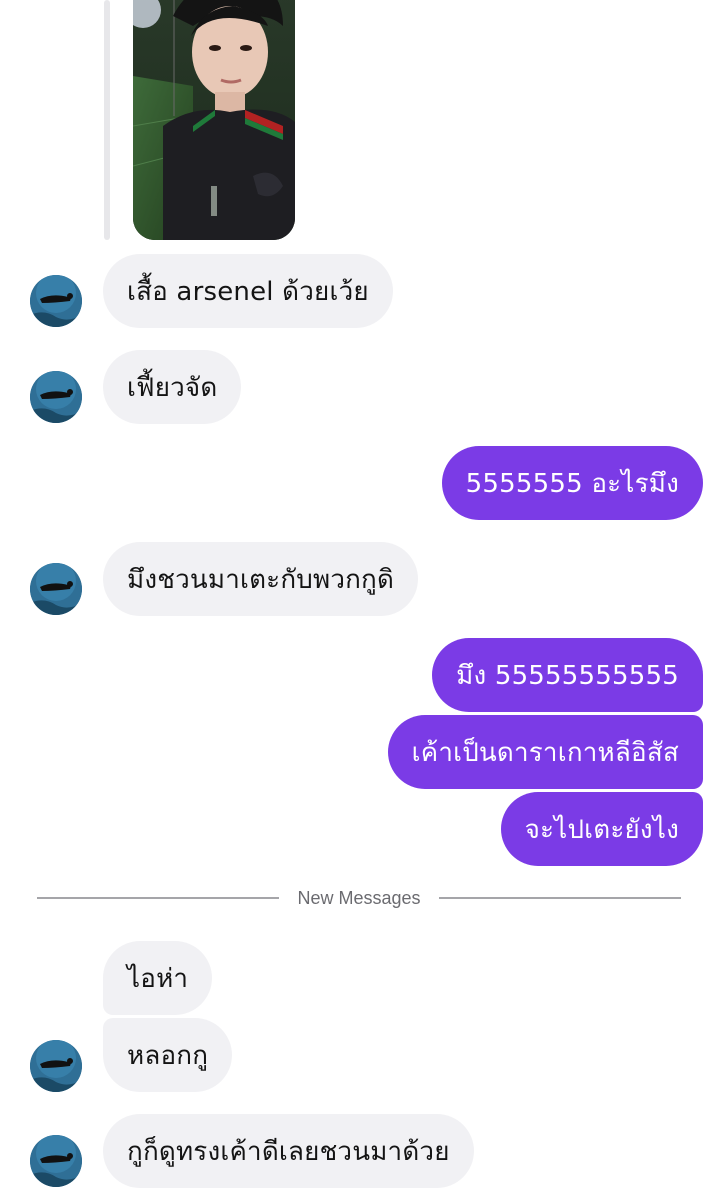  Describe the element at coordinates (107, 120) in the screenshot. I see `reply-indicator-bar` at that location.